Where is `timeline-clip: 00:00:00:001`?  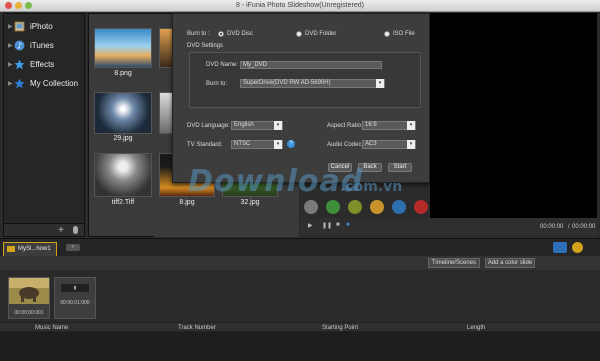 timeline-clip: 00:00:00:001 is located at coordinates (29, 298).